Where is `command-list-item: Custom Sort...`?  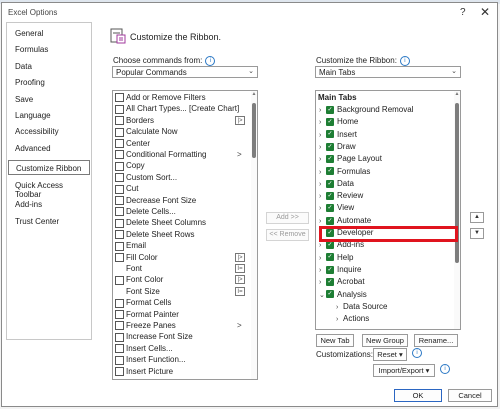
command-list-item: Custom Sort... is located at coordinates (146, 178).